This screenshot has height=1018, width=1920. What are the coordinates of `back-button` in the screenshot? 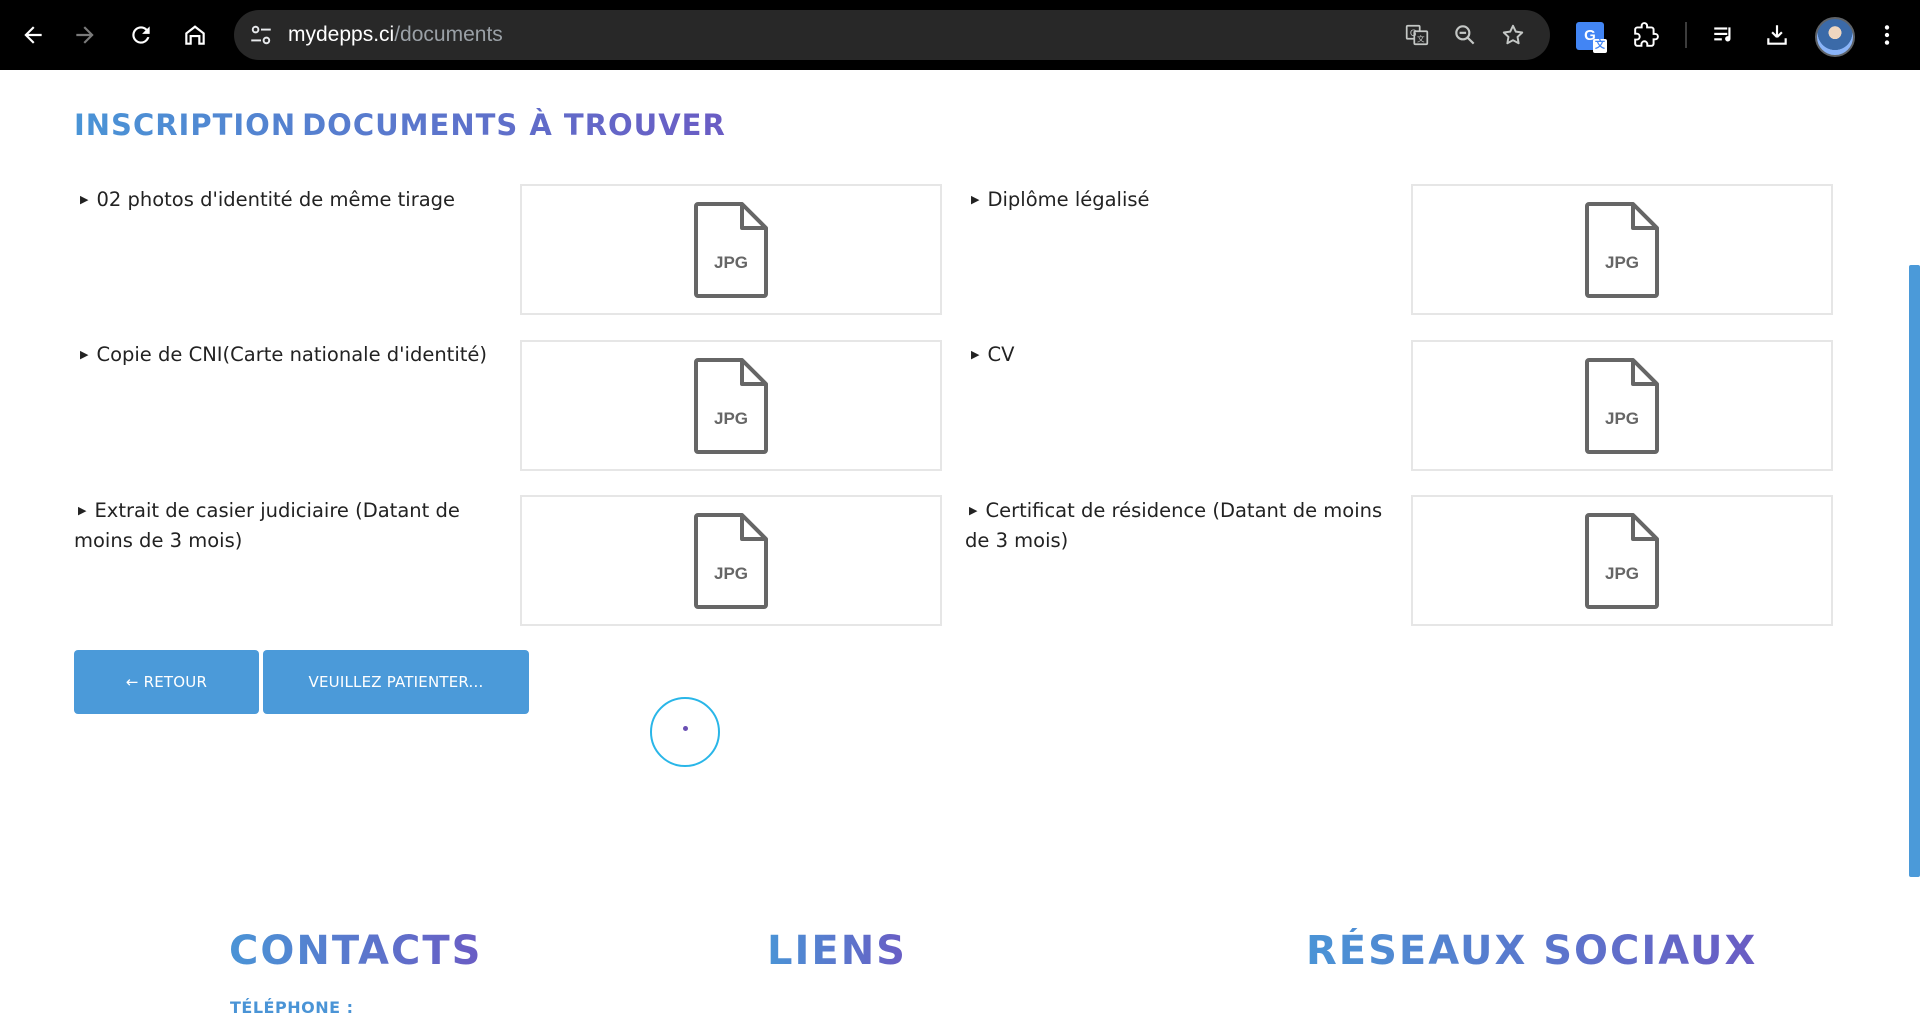 It's located at (33, 35).